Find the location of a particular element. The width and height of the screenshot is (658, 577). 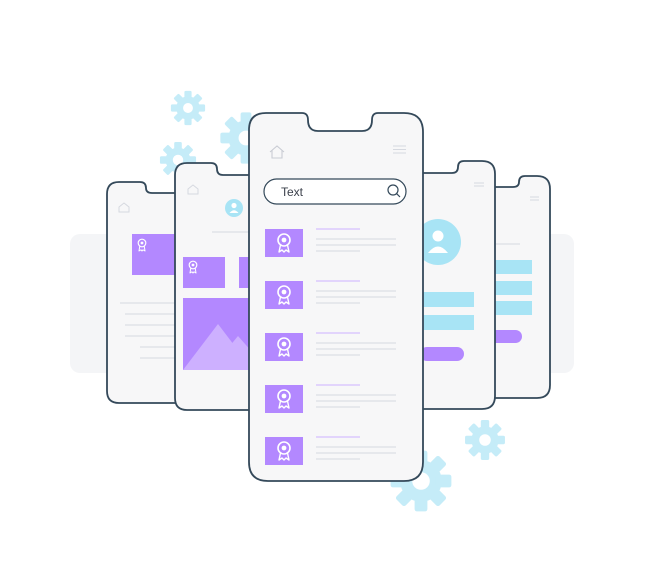

search-bar: Text is located at coordinates (335, 191).